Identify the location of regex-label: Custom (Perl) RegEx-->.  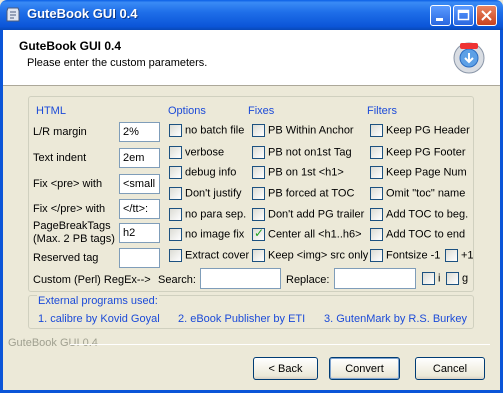
(92, 280).